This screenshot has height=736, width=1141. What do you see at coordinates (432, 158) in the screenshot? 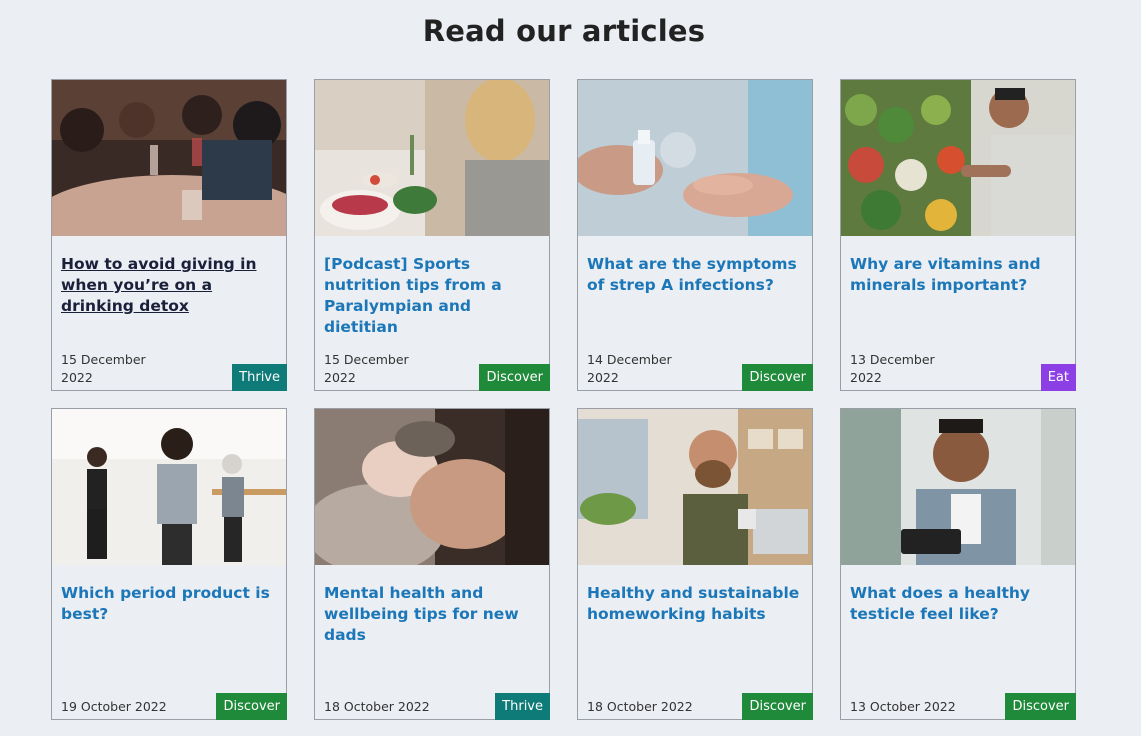
I see `woman-preparing-salad-image` at bounding box center [432, 158].